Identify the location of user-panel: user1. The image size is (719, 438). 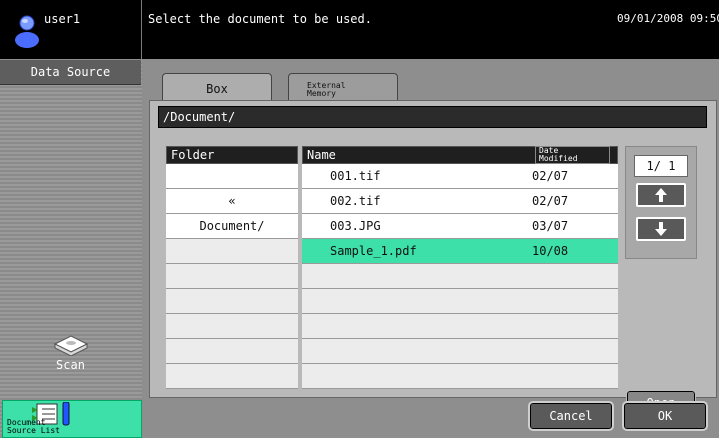
(71, 29).